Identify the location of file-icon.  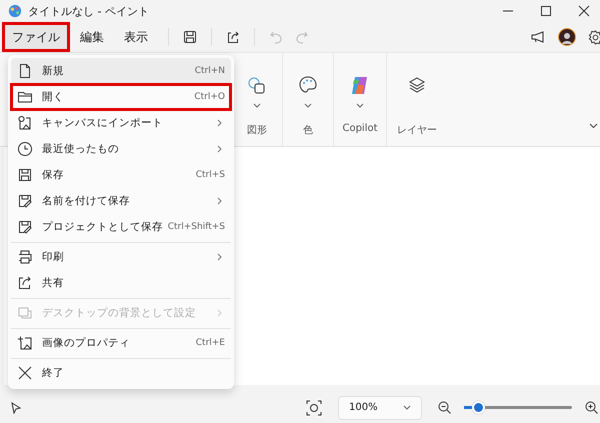
(25, 71).